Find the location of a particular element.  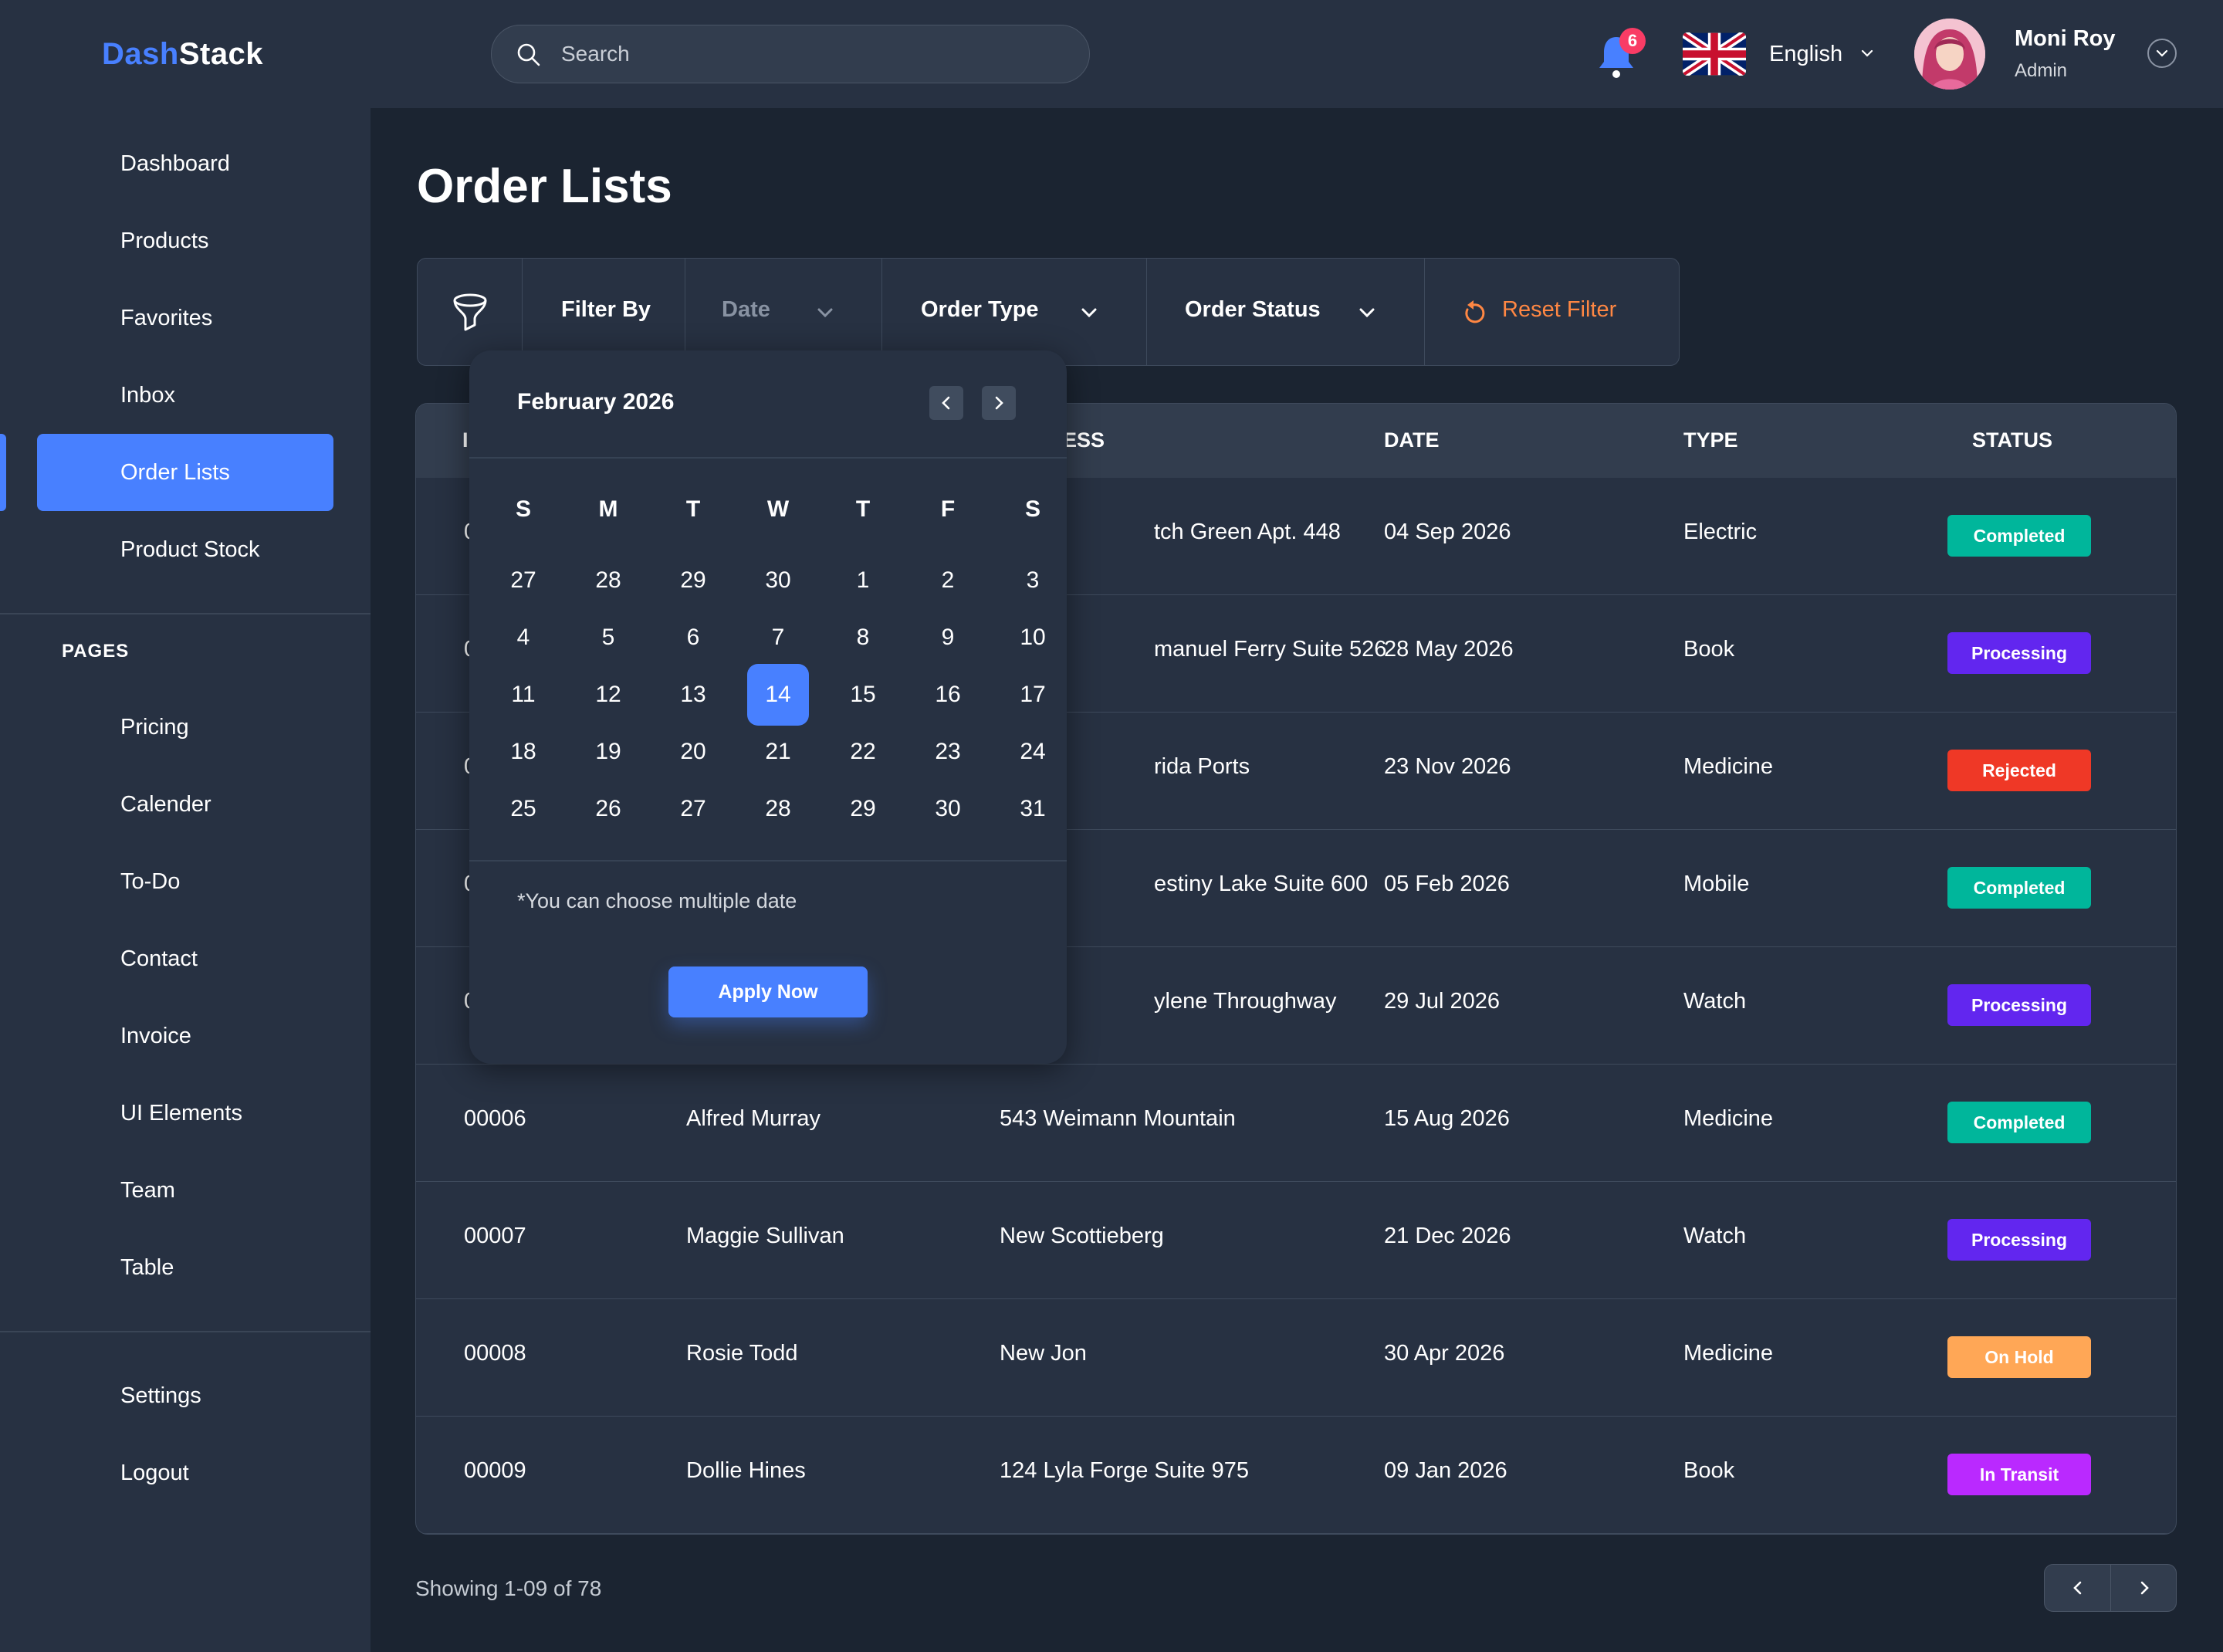

date-filter-dropdown: Date is located at coordinates (746, 310).